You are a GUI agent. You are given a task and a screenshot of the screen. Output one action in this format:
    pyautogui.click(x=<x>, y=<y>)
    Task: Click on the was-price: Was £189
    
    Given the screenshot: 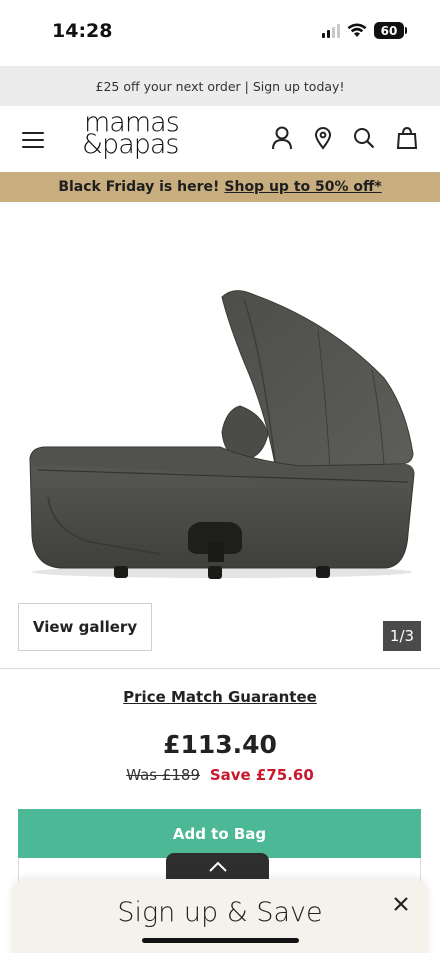 What is the action you would take?
    pyautogui.click(x=163, y=775)
    